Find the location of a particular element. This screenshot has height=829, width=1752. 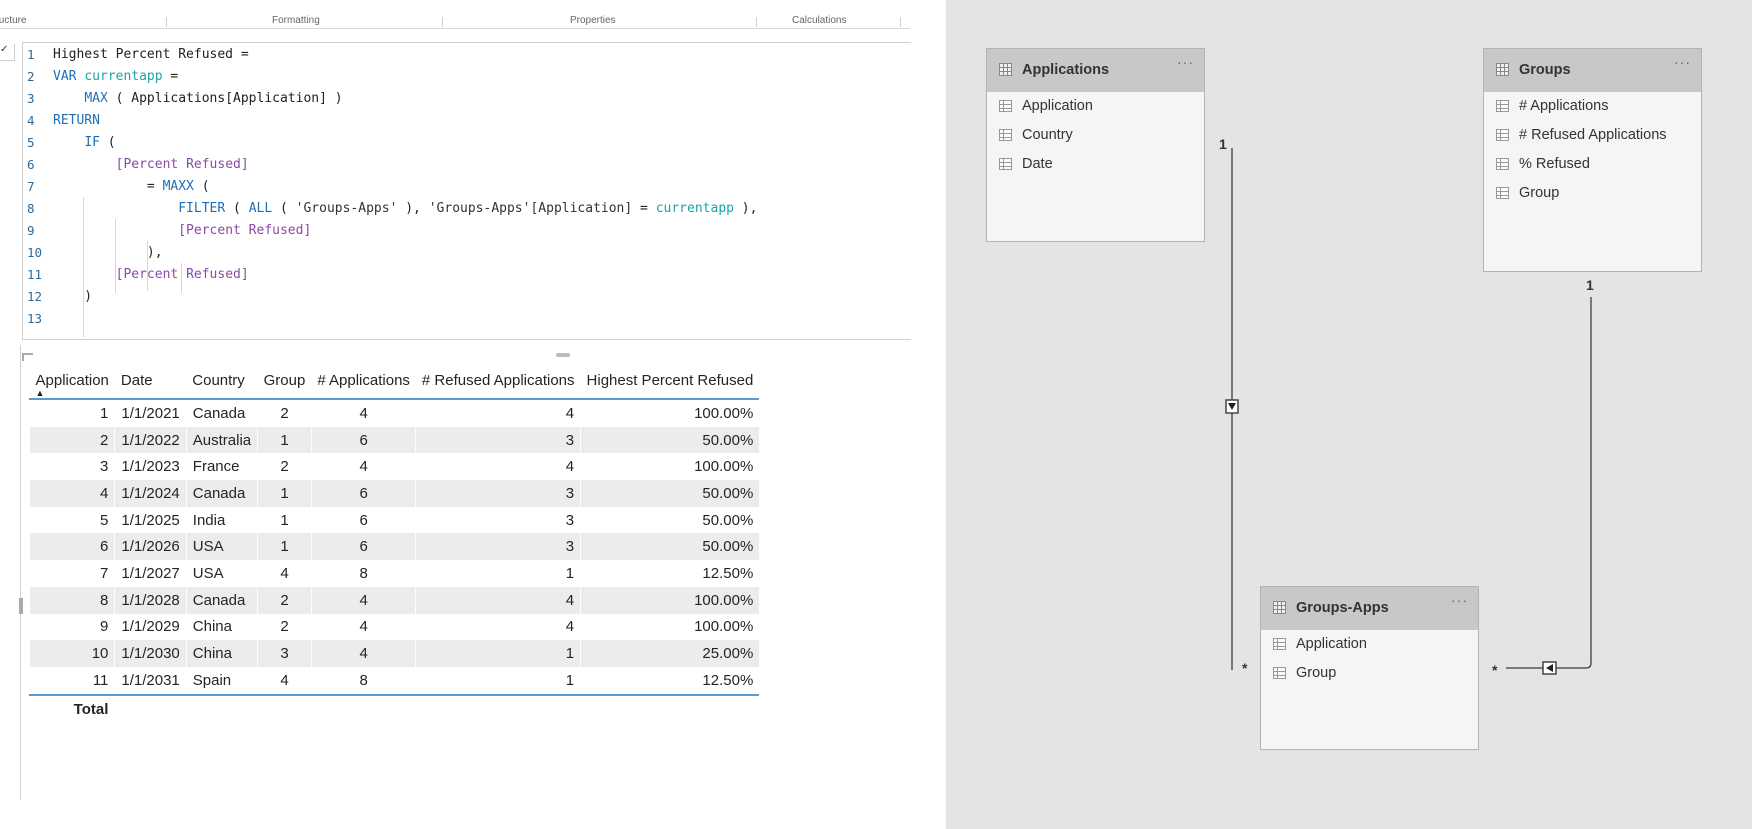

line-number: 4 is located at coordinates (31, 120).